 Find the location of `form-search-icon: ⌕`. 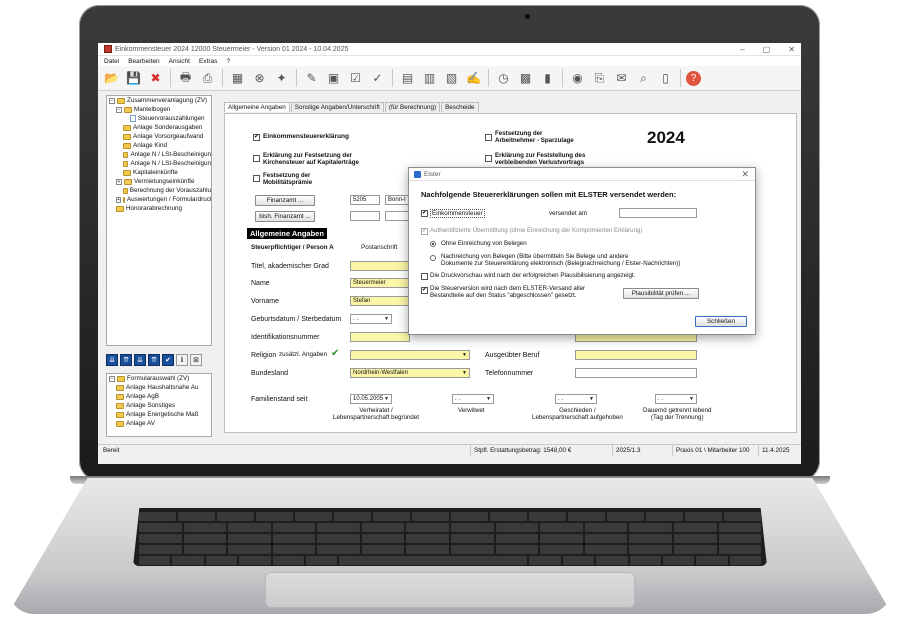

form-search-icon: ⌕ is located at coordinates (643, 78).